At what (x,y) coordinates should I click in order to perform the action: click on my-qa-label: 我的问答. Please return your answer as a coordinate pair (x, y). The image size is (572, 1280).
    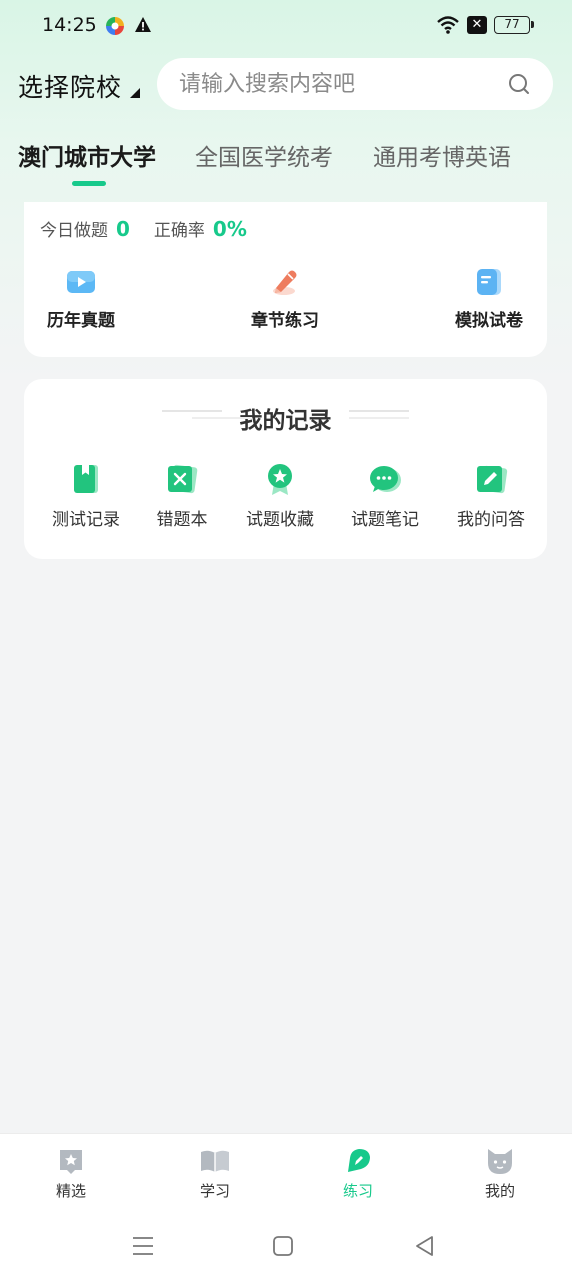
    Looking at the image, I should click on (491, 520).